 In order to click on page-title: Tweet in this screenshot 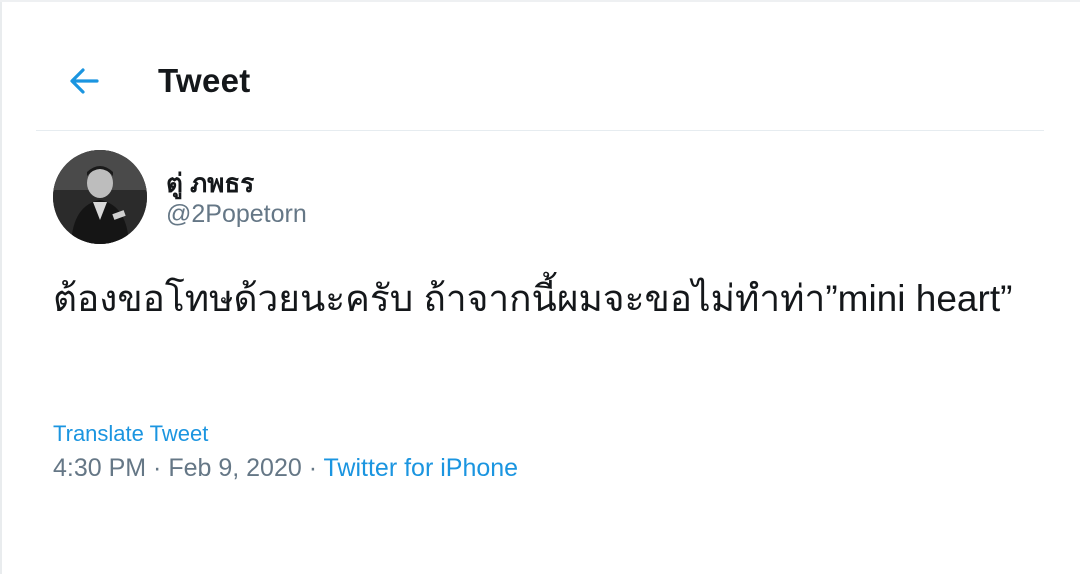, I will do `click(204, 80)`.